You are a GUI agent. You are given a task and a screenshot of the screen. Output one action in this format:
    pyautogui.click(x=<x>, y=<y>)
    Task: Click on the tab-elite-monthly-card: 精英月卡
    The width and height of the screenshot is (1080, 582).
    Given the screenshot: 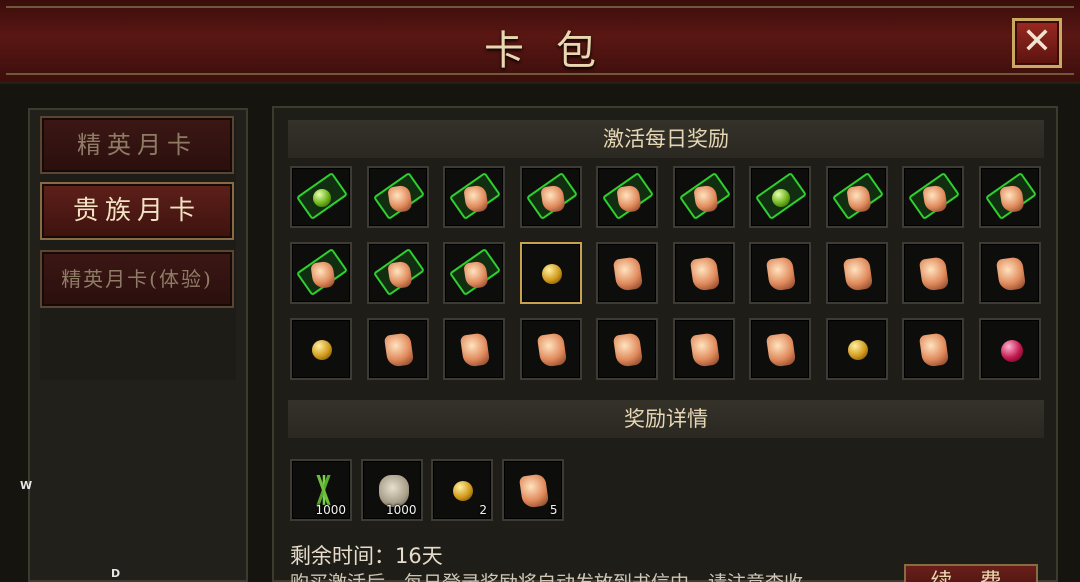 What is the action you would take?
    pyautogui.click(x=137, y=145)
    